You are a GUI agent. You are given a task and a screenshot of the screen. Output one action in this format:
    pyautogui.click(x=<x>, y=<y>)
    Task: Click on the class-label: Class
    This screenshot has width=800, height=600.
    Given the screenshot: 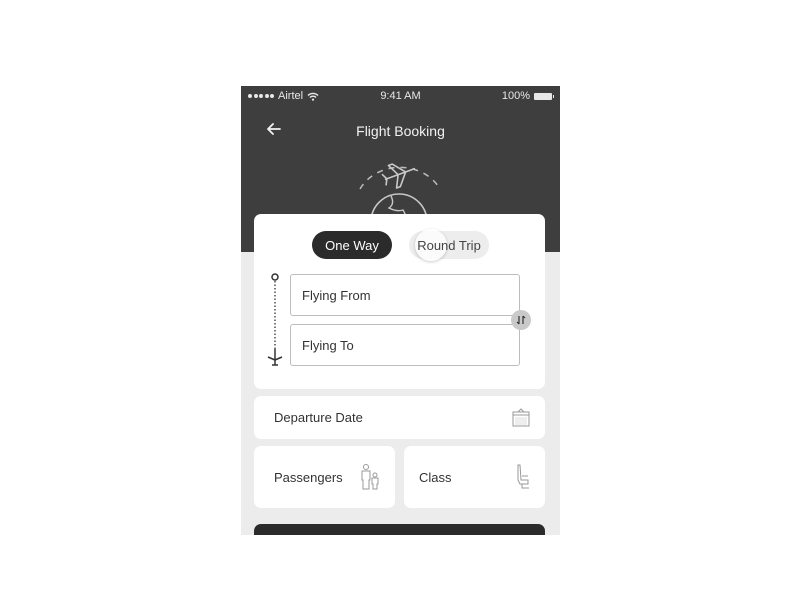 What is the action you would take?
    pyautogui.click(x=435, y=477)
    